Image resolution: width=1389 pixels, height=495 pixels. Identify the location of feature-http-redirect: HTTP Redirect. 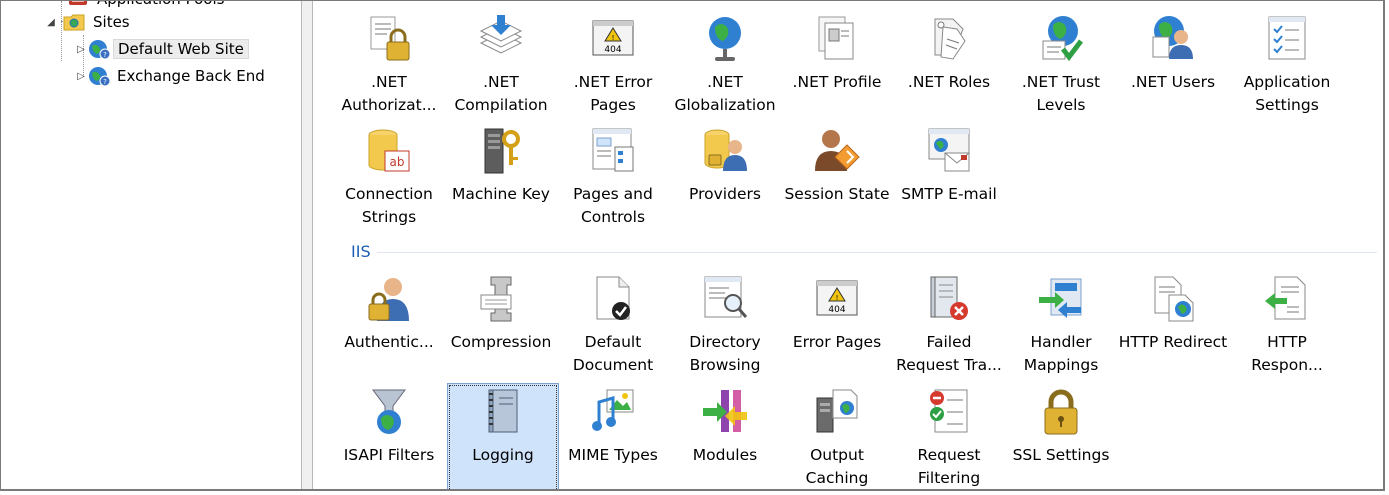
(1173, 326).